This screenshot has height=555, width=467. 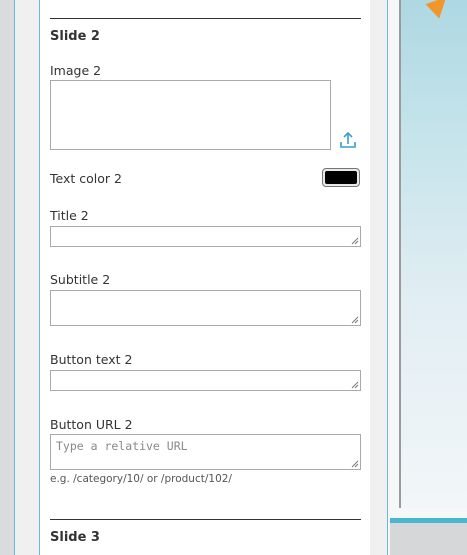 I want to click on image-2-label: Image 2, so click(x=76, y=70).